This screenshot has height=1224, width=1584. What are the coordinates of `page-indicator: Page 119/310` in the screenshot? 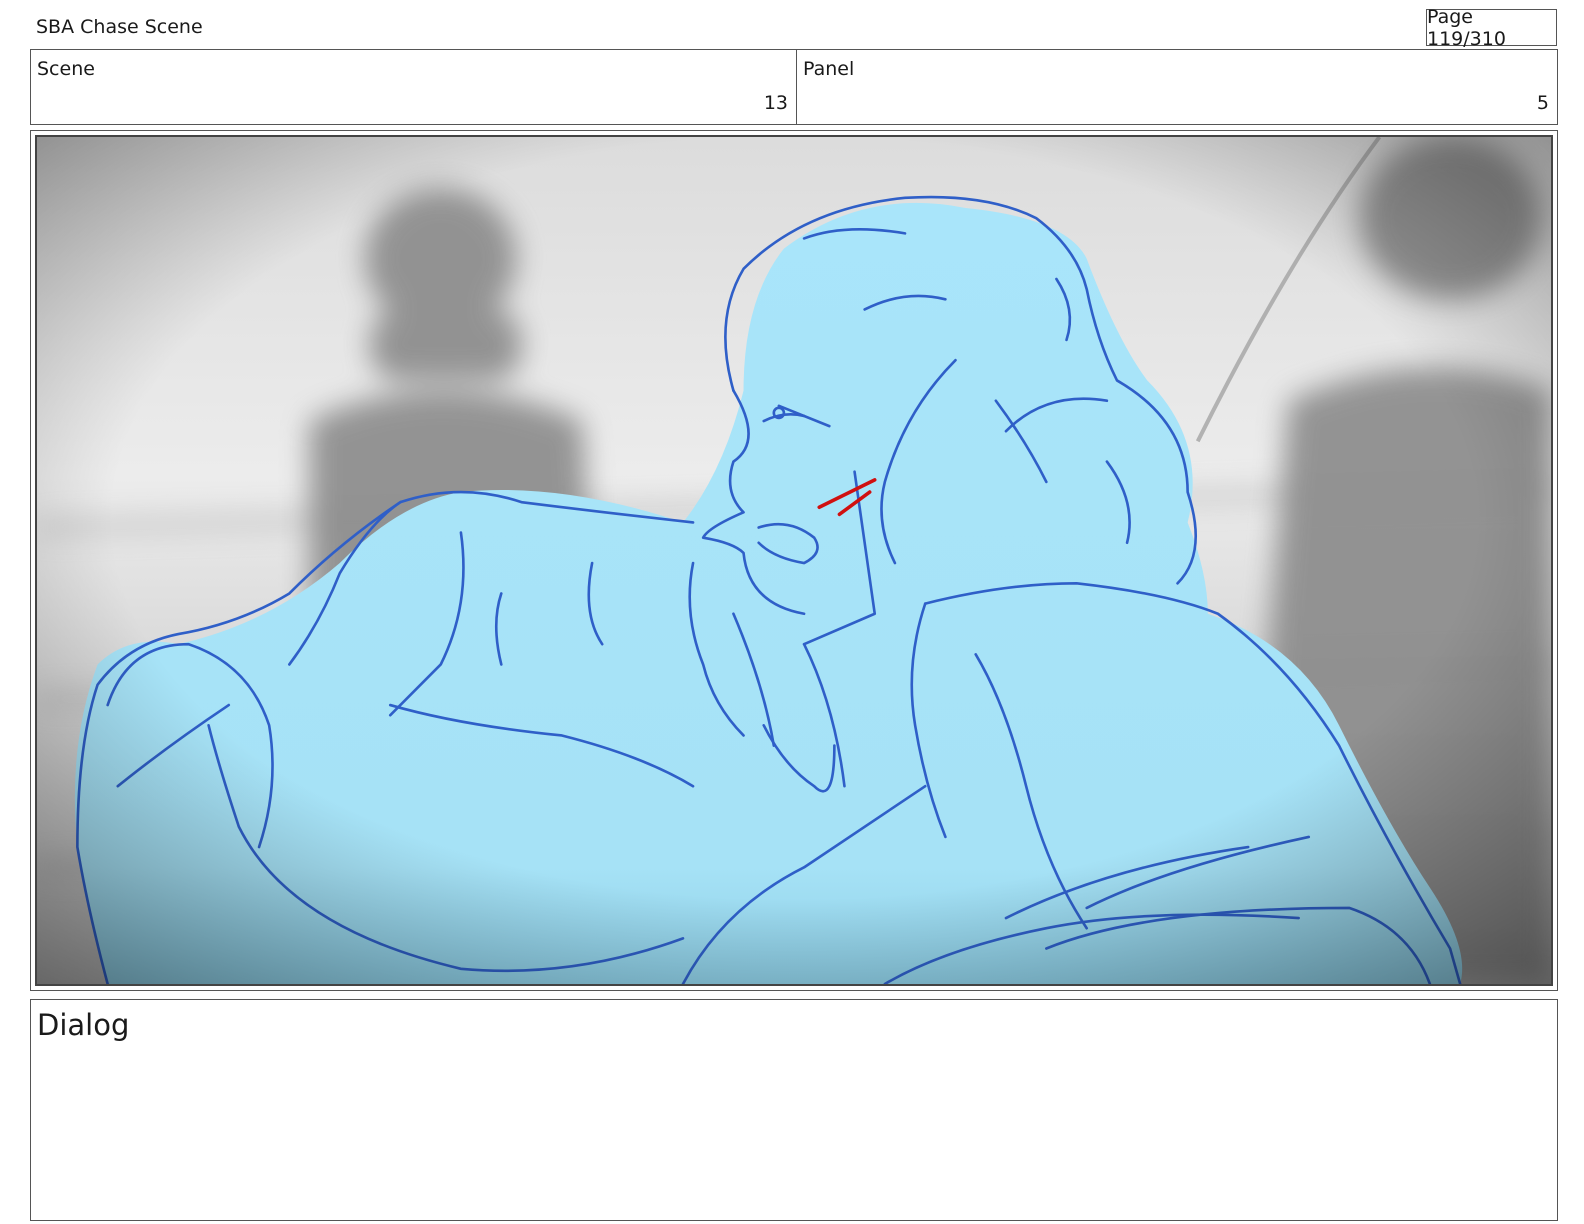 It's located at (1491, 28).